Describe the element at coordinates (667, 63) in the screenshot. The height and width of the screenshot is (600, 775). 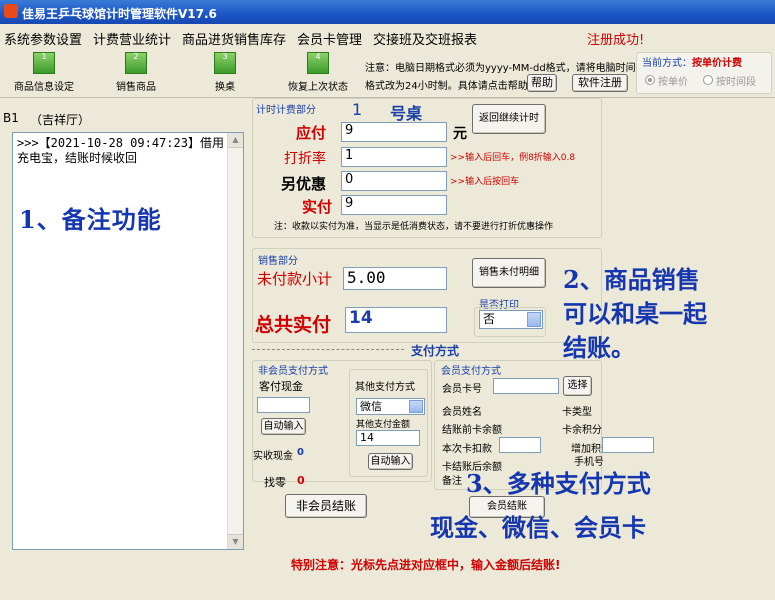
I see `billing-mode-title: 当前方式：` at that location.